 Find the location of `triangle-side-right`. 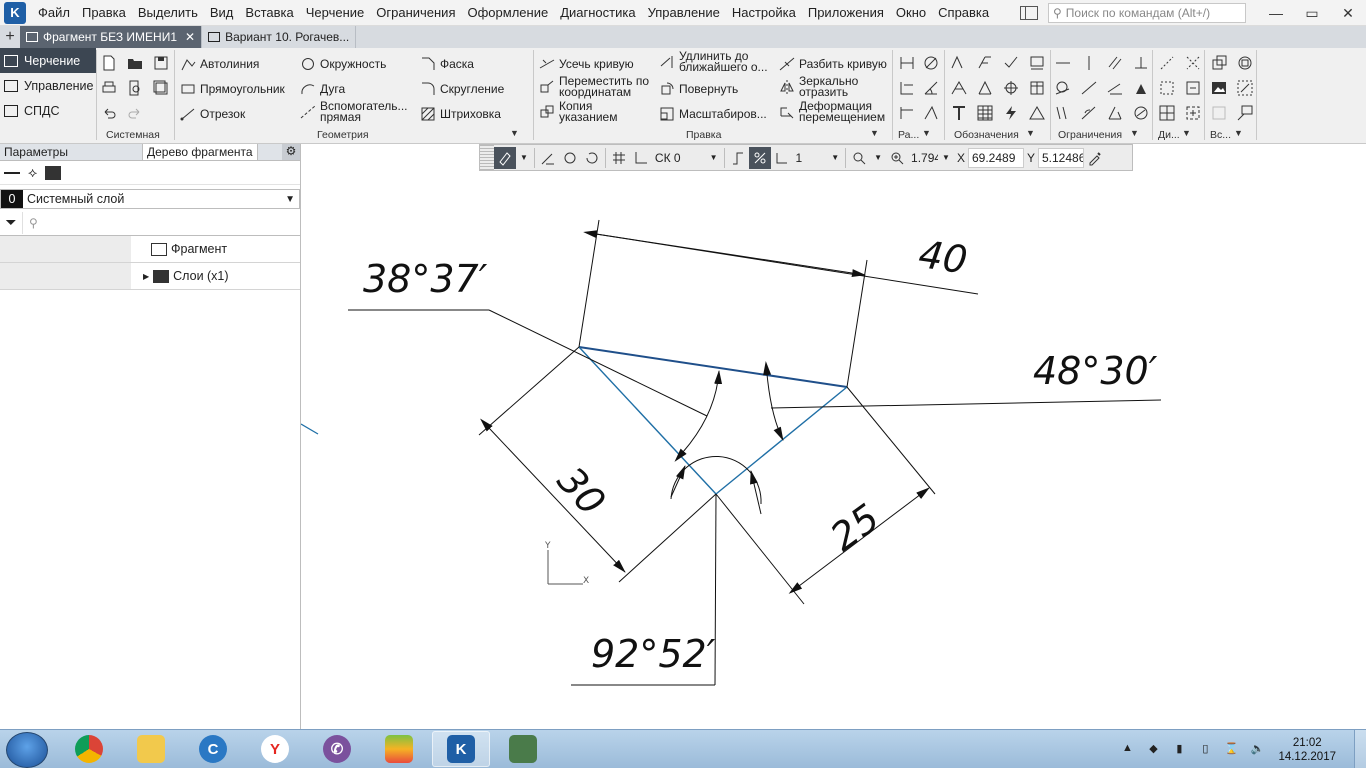

triangle-side-right is located at coordinates (781, 440).